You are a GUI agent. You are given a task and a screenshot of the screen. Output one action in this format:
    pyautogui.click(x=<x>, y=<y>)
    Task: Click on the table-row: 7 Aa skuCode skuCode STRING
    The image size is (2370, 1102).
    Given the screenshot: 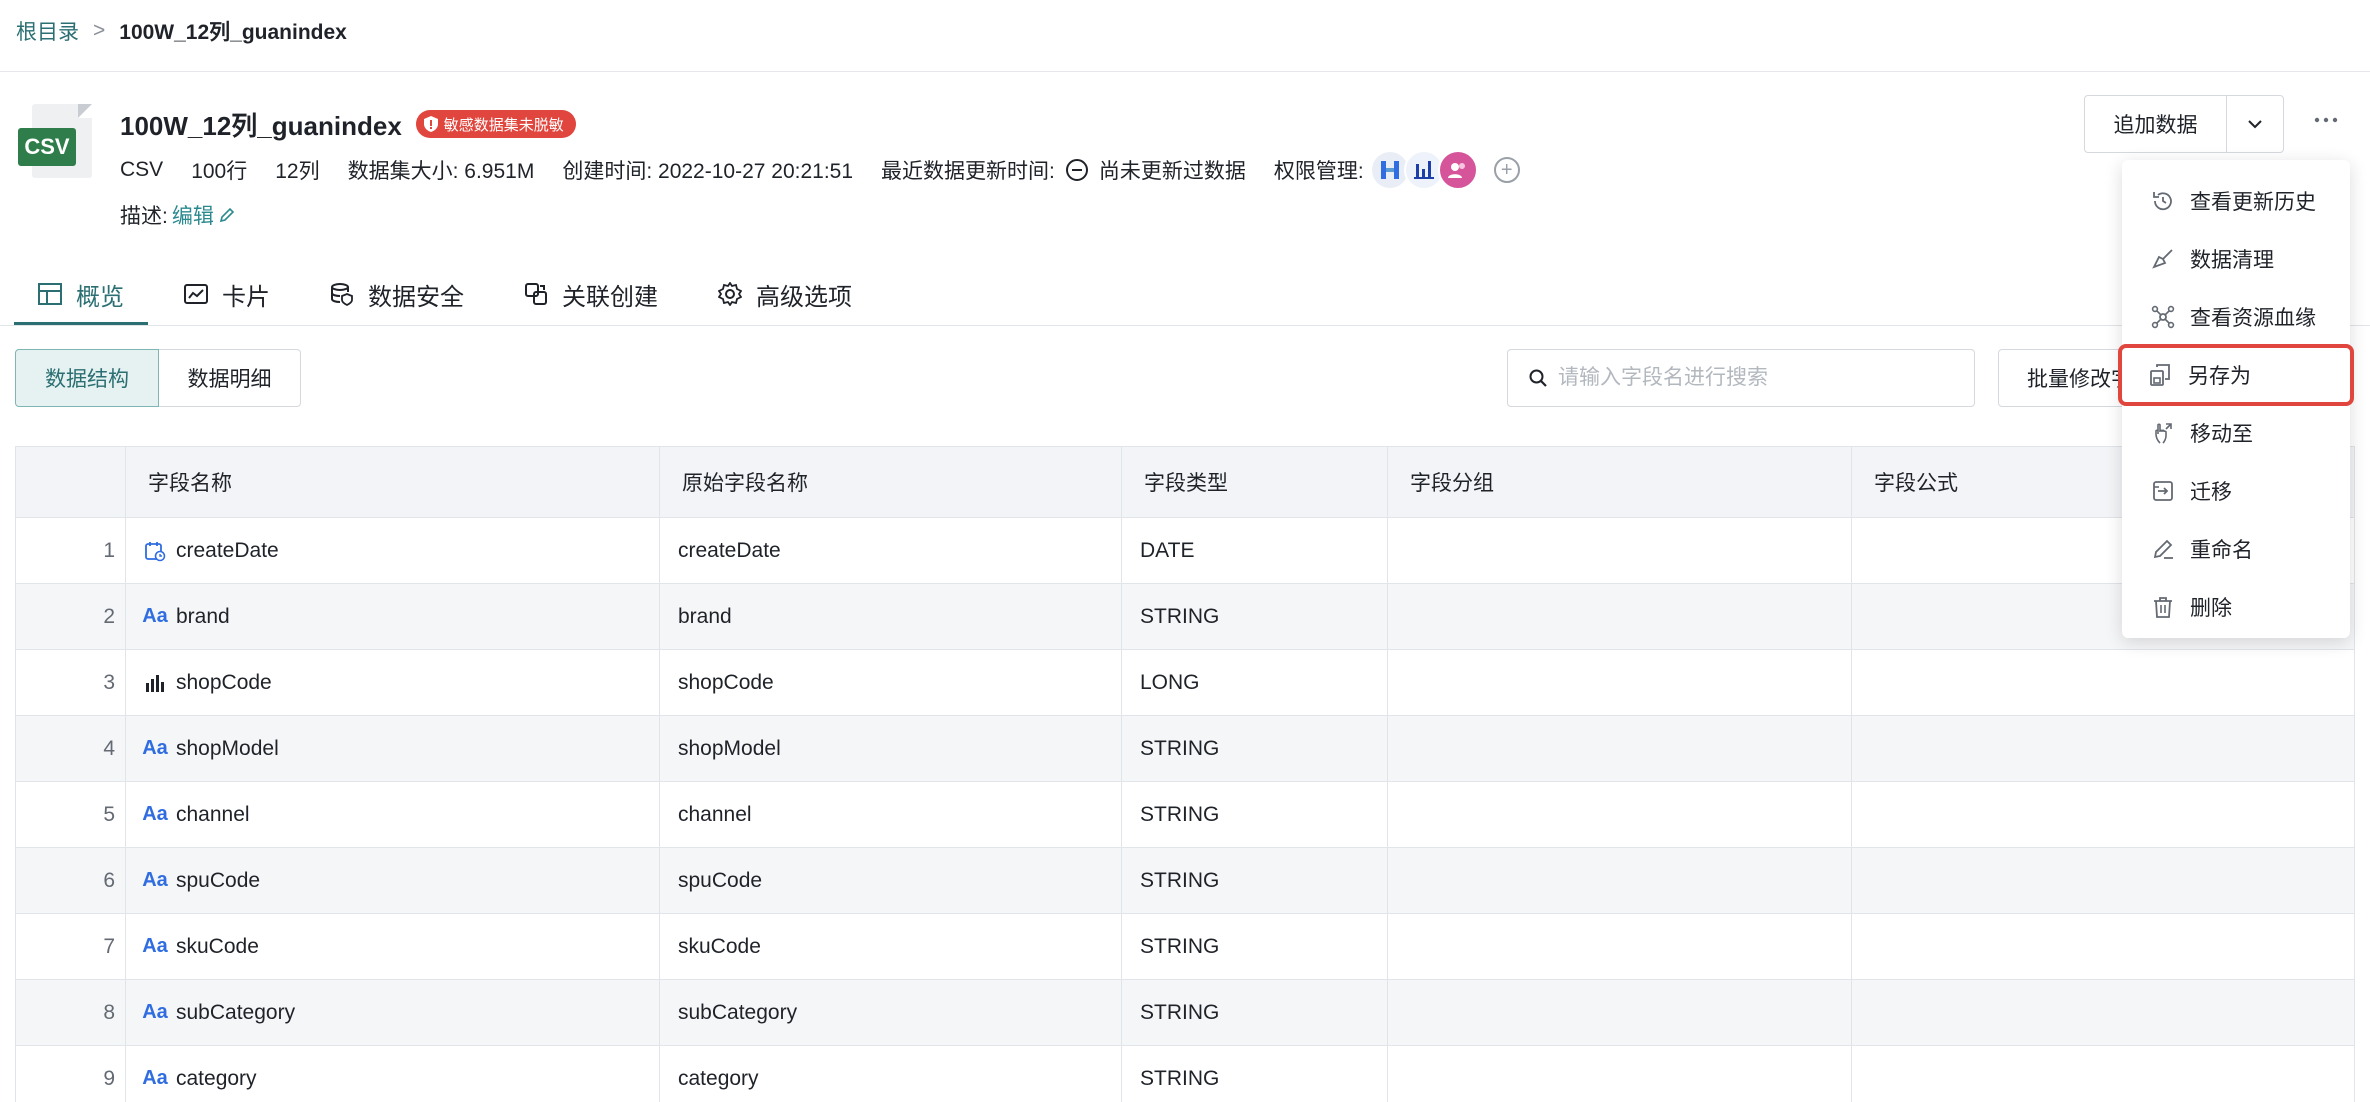 What is the action you would take?
    pyautogui.click(x=1185, y=947)
    